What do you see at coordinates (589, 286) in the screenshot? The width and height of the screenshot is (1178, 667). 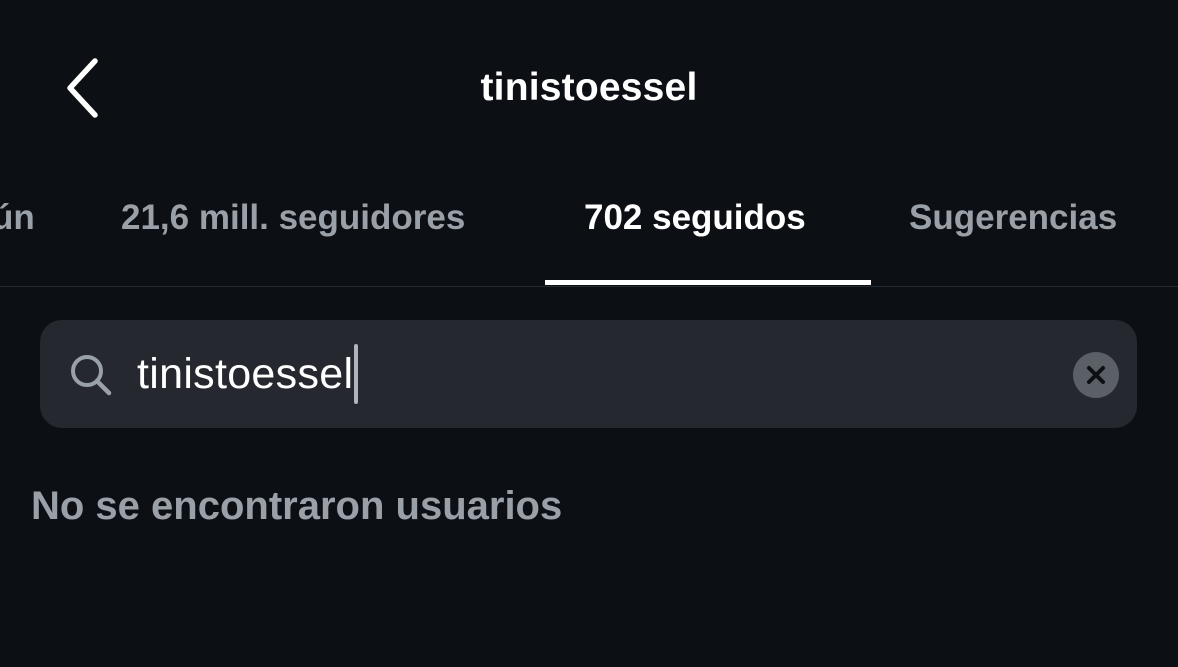 I see `divider` at bounding box center [589, 286].